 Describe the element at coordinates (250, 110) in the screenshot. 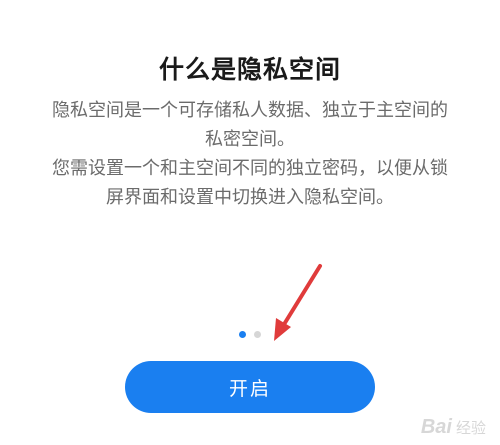

I see `description-line: 隐私空间是一个可存储私人数据、独立于主空间的` at that location.